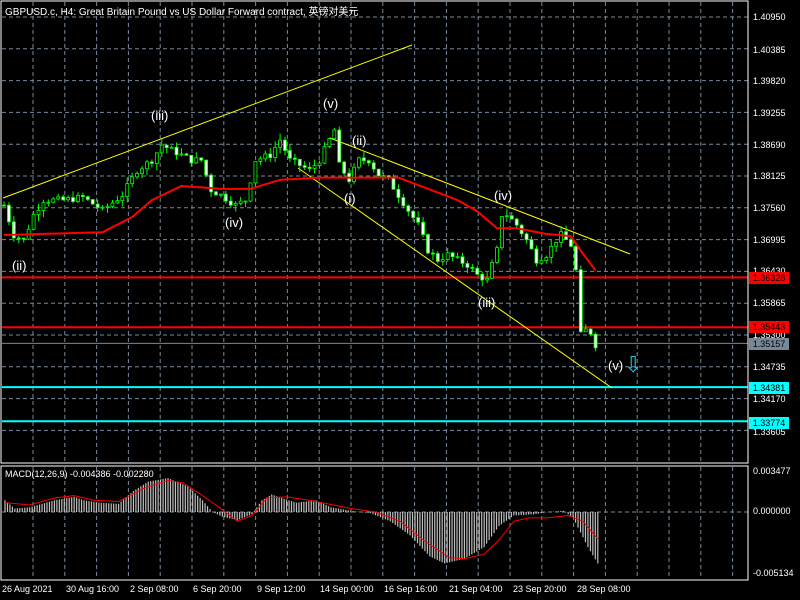 The height and width of the screenshot is (600, 800). I want to click on macd-signal-line, so click(301, 519).